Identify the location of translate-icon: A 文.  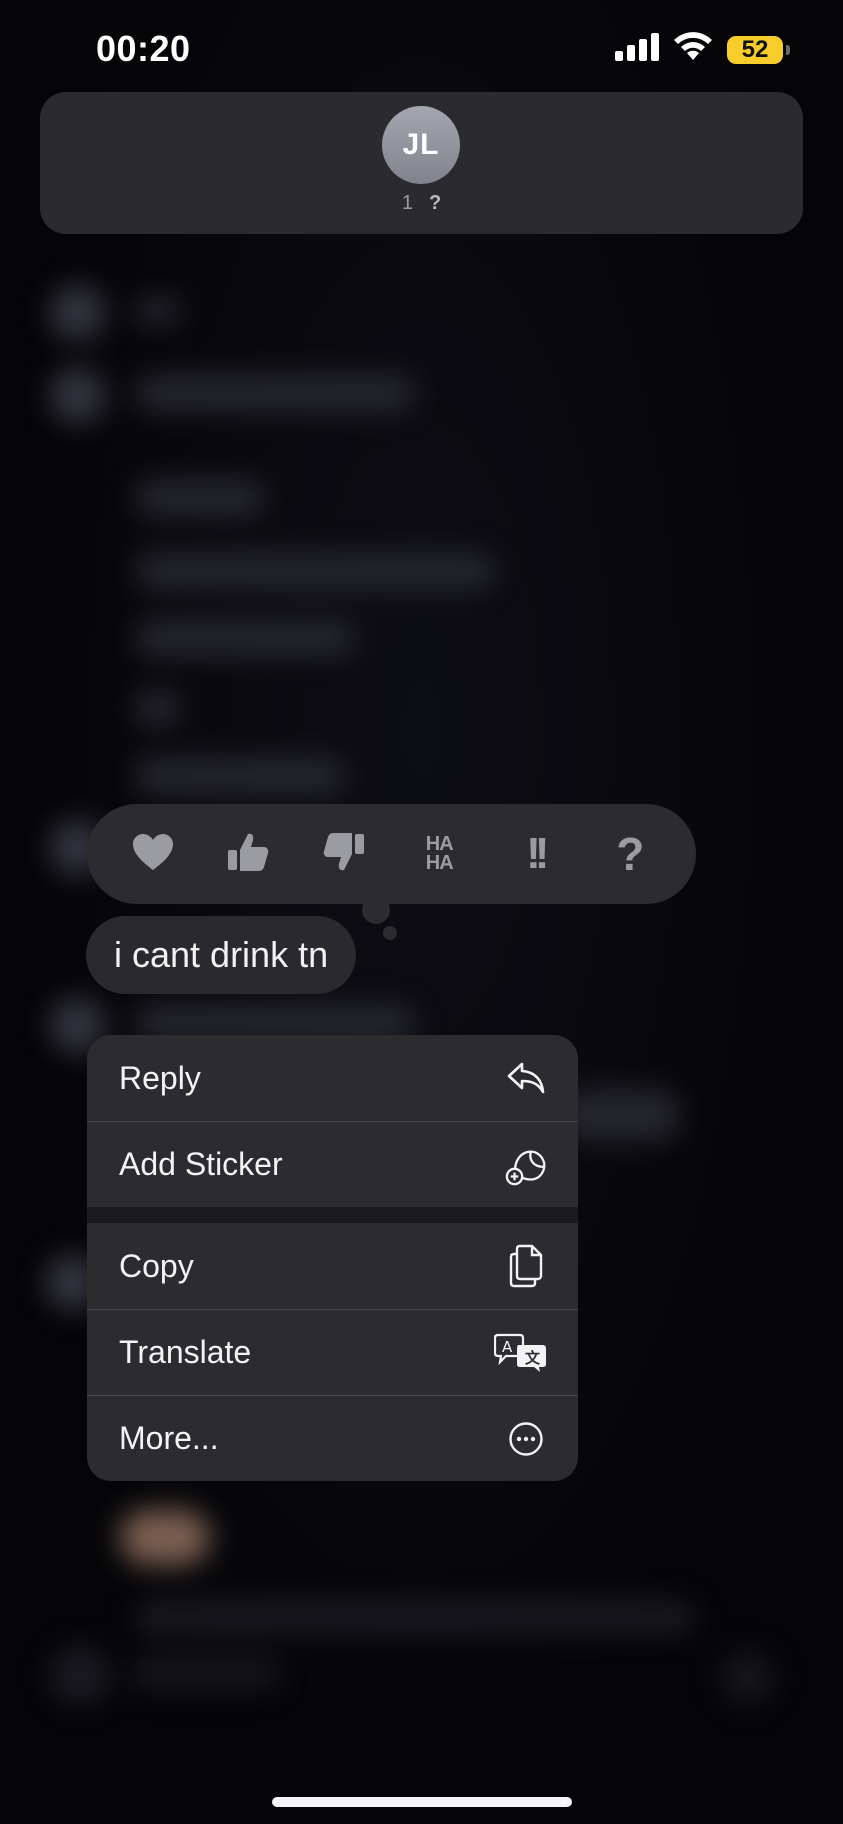
(521, 1353).